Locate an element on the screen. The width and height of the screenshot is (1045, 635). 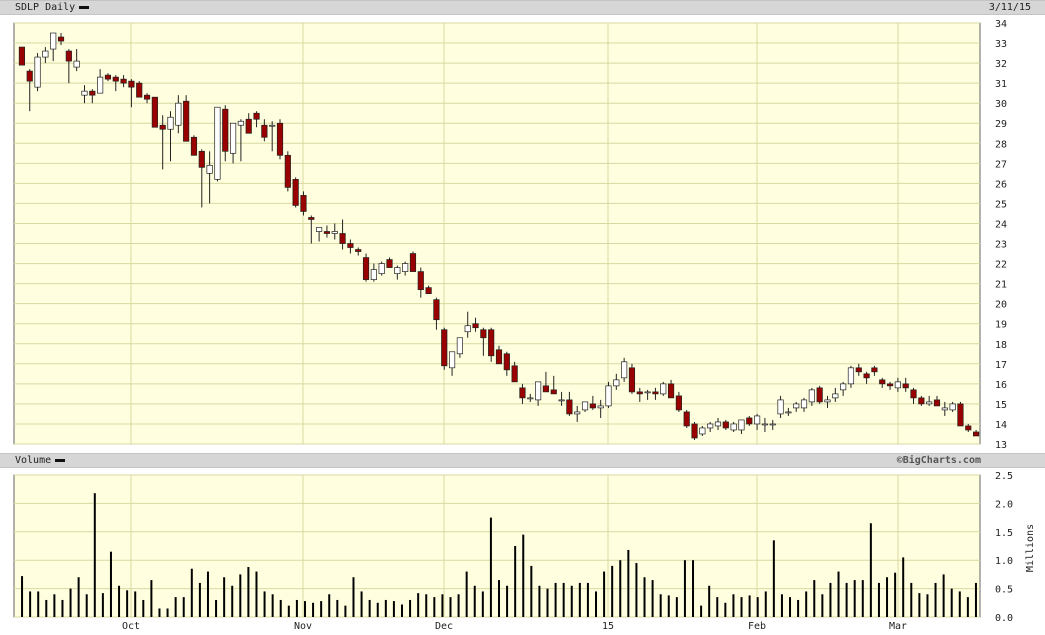
price-tick-label: 21 is located at coordinates (1001, 285).